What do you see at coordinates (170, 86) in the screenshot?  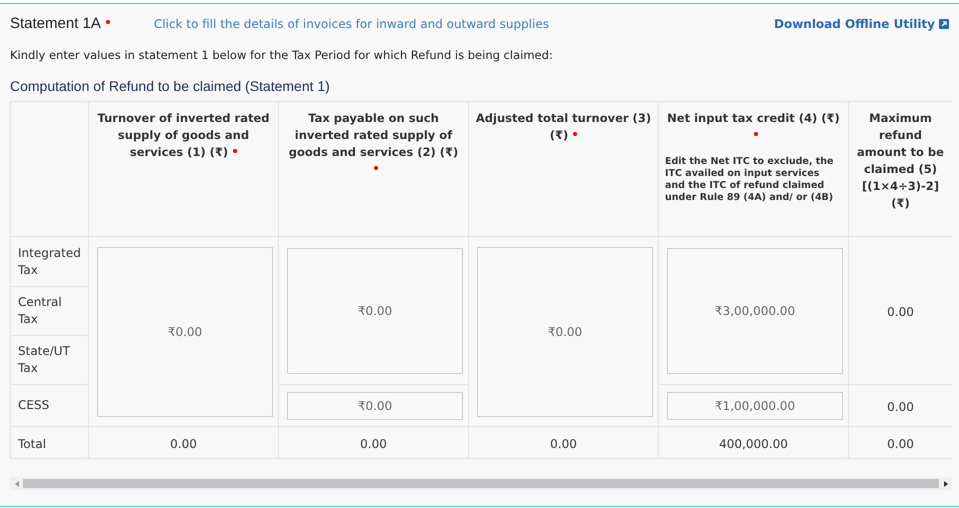 I see `section-title: Computation of Refund to be claimed (Statement 1)` at bounding box center [170, 86].